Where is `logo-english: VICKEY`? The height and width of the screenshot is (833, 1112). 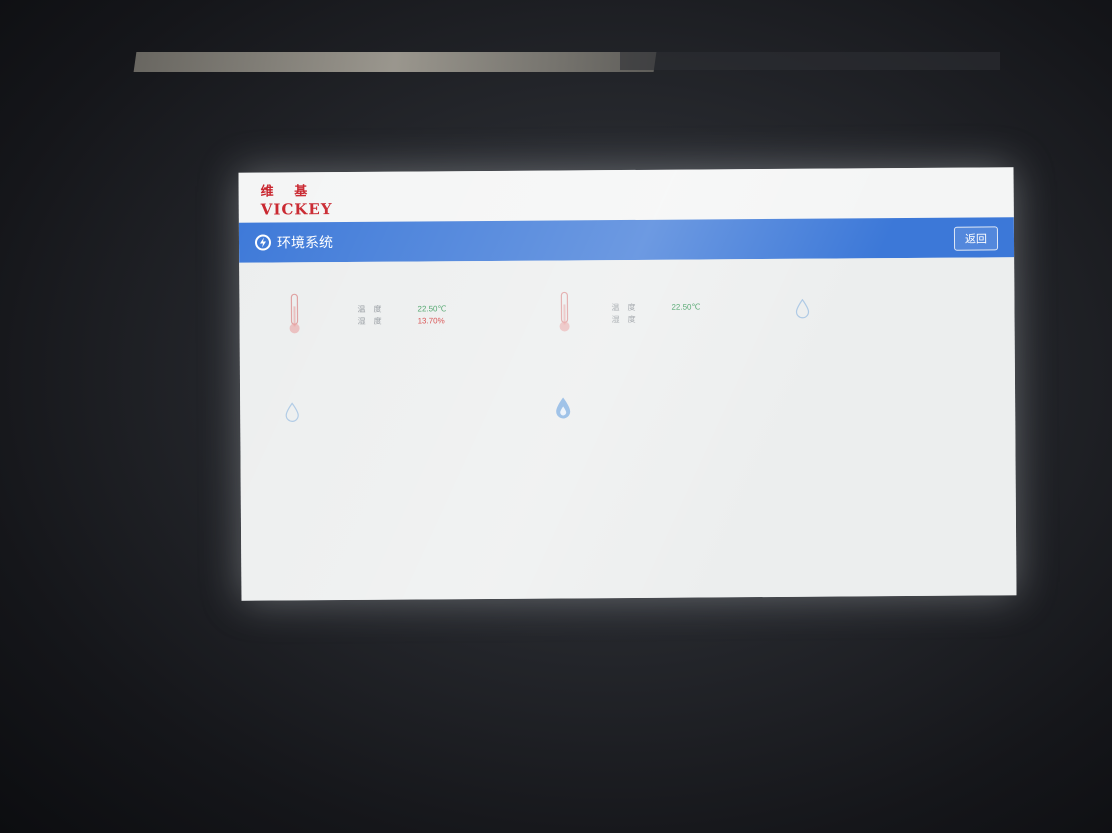
logo-english: VICKEY is located at coordinates (296, 209).